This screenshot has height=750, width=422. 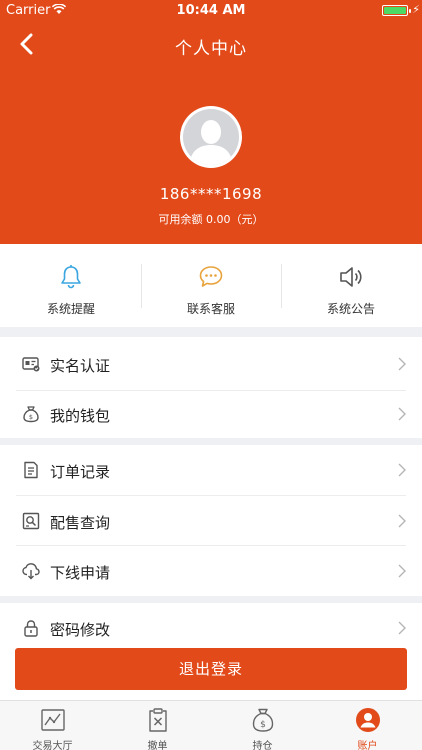 I want to click on menu-item-allotment-query: 配售查询, so click(x=211, y=521).